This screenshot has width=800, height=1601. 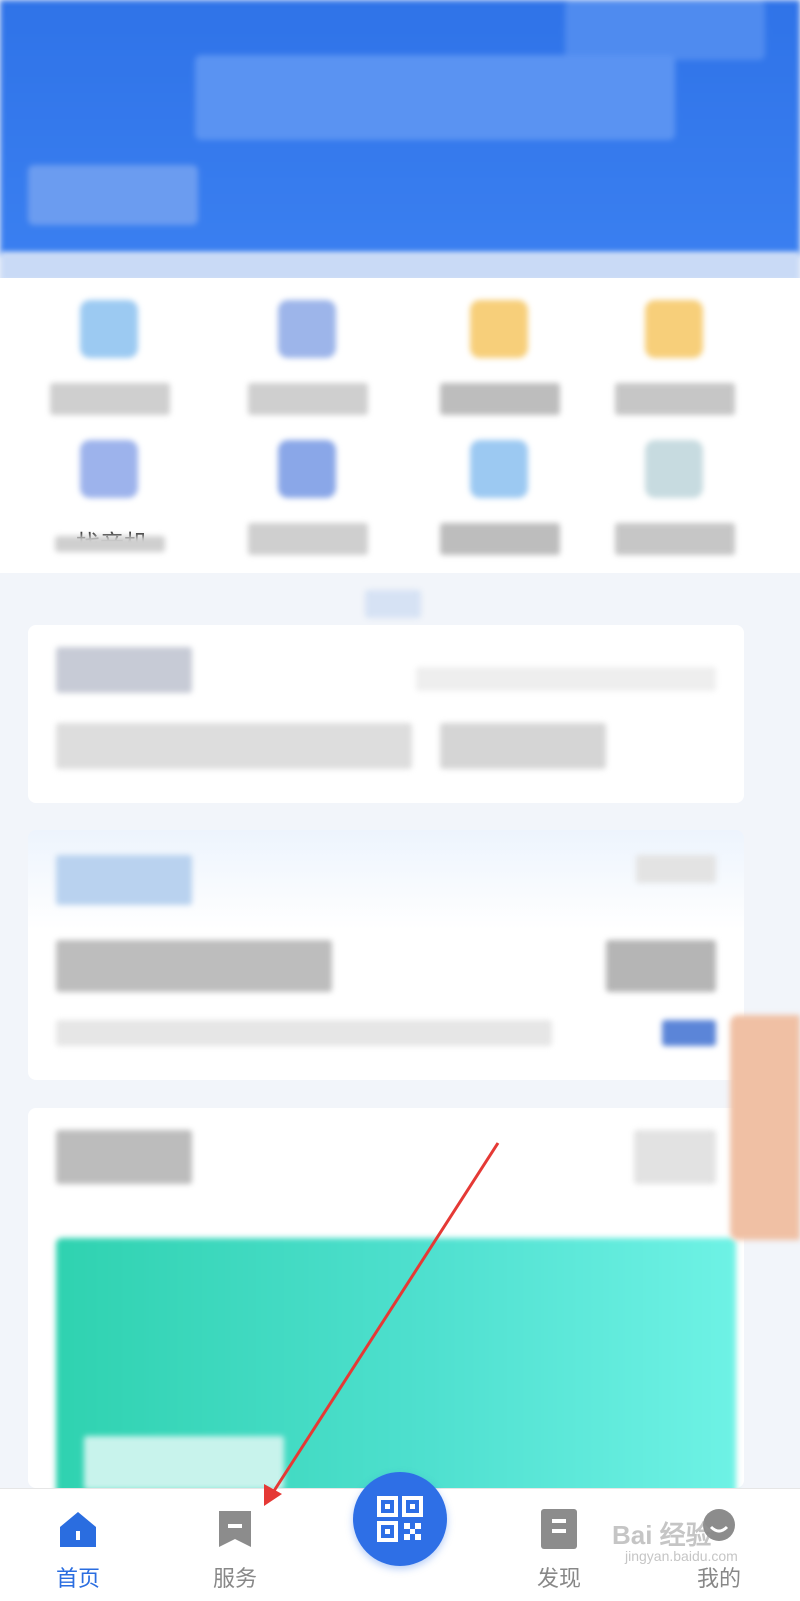 What do you see at coordinates (77, 1578) in the screenshot?
I see `nav-home-label: 首页` at bounding box center [77, 1578].